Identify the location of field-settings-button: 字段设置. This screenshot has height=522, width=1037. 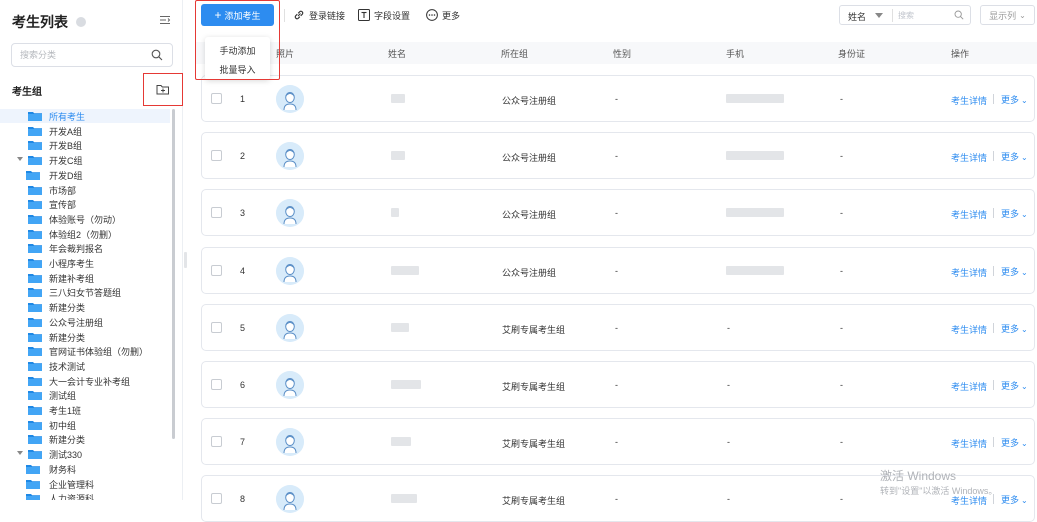
(384, 15).